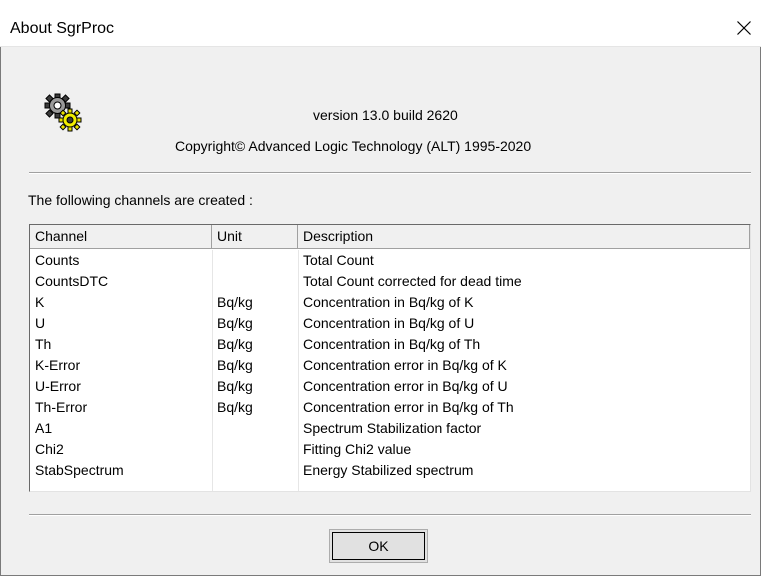 This screenshot has height=576, width=761. I want to click on cell-channel: StabSpectrum, so click(79, 470).